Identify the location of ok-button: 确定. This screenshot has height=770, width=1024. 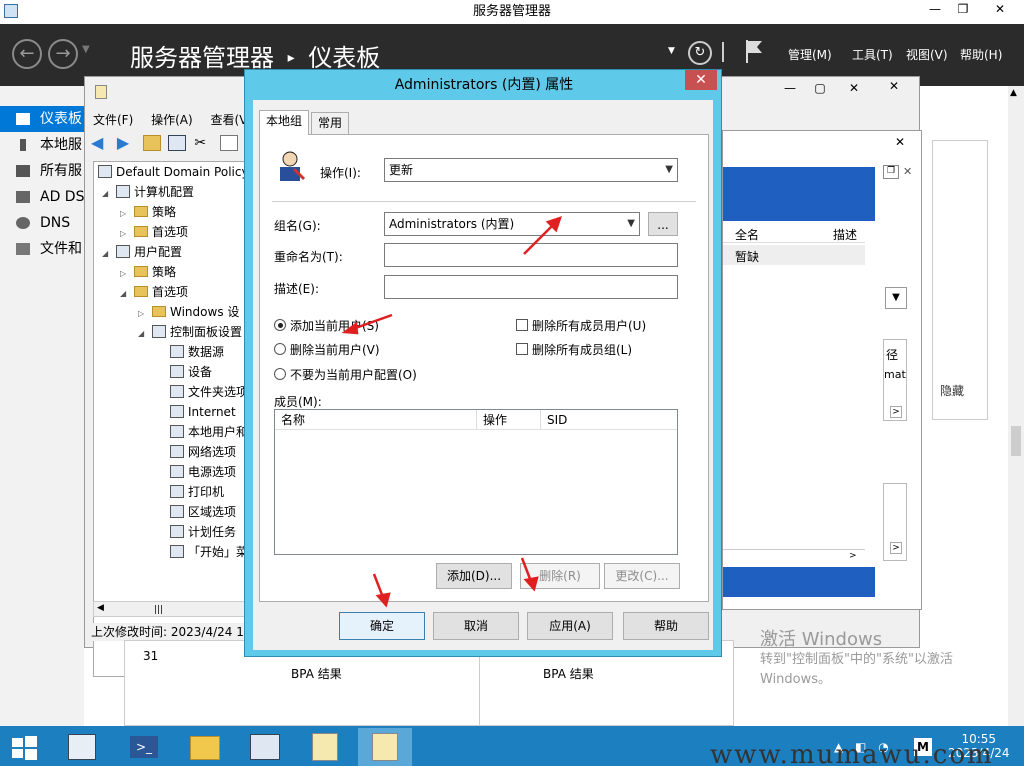
(382, 626).